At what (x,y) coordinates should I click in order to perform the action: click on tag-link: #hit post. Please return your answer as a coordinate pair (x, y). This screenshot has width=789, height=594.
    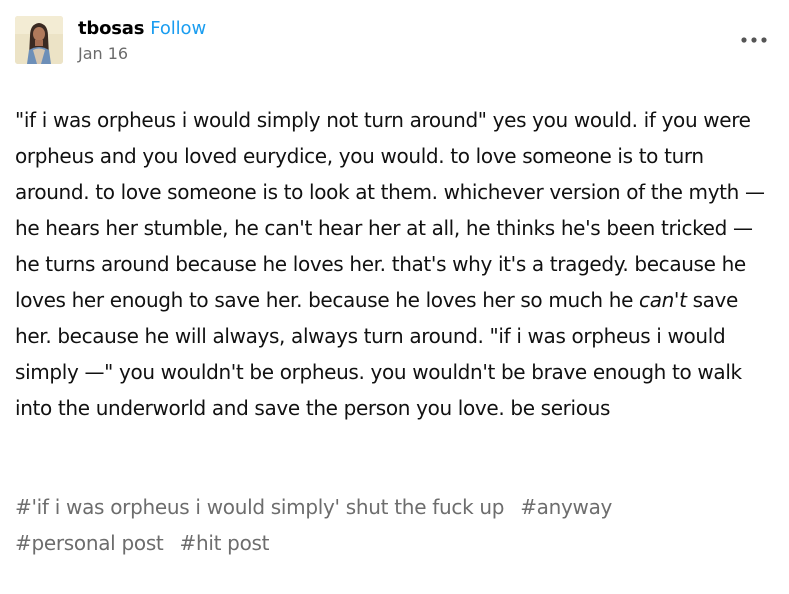
    Looking at the image, I should click on (224, 543).